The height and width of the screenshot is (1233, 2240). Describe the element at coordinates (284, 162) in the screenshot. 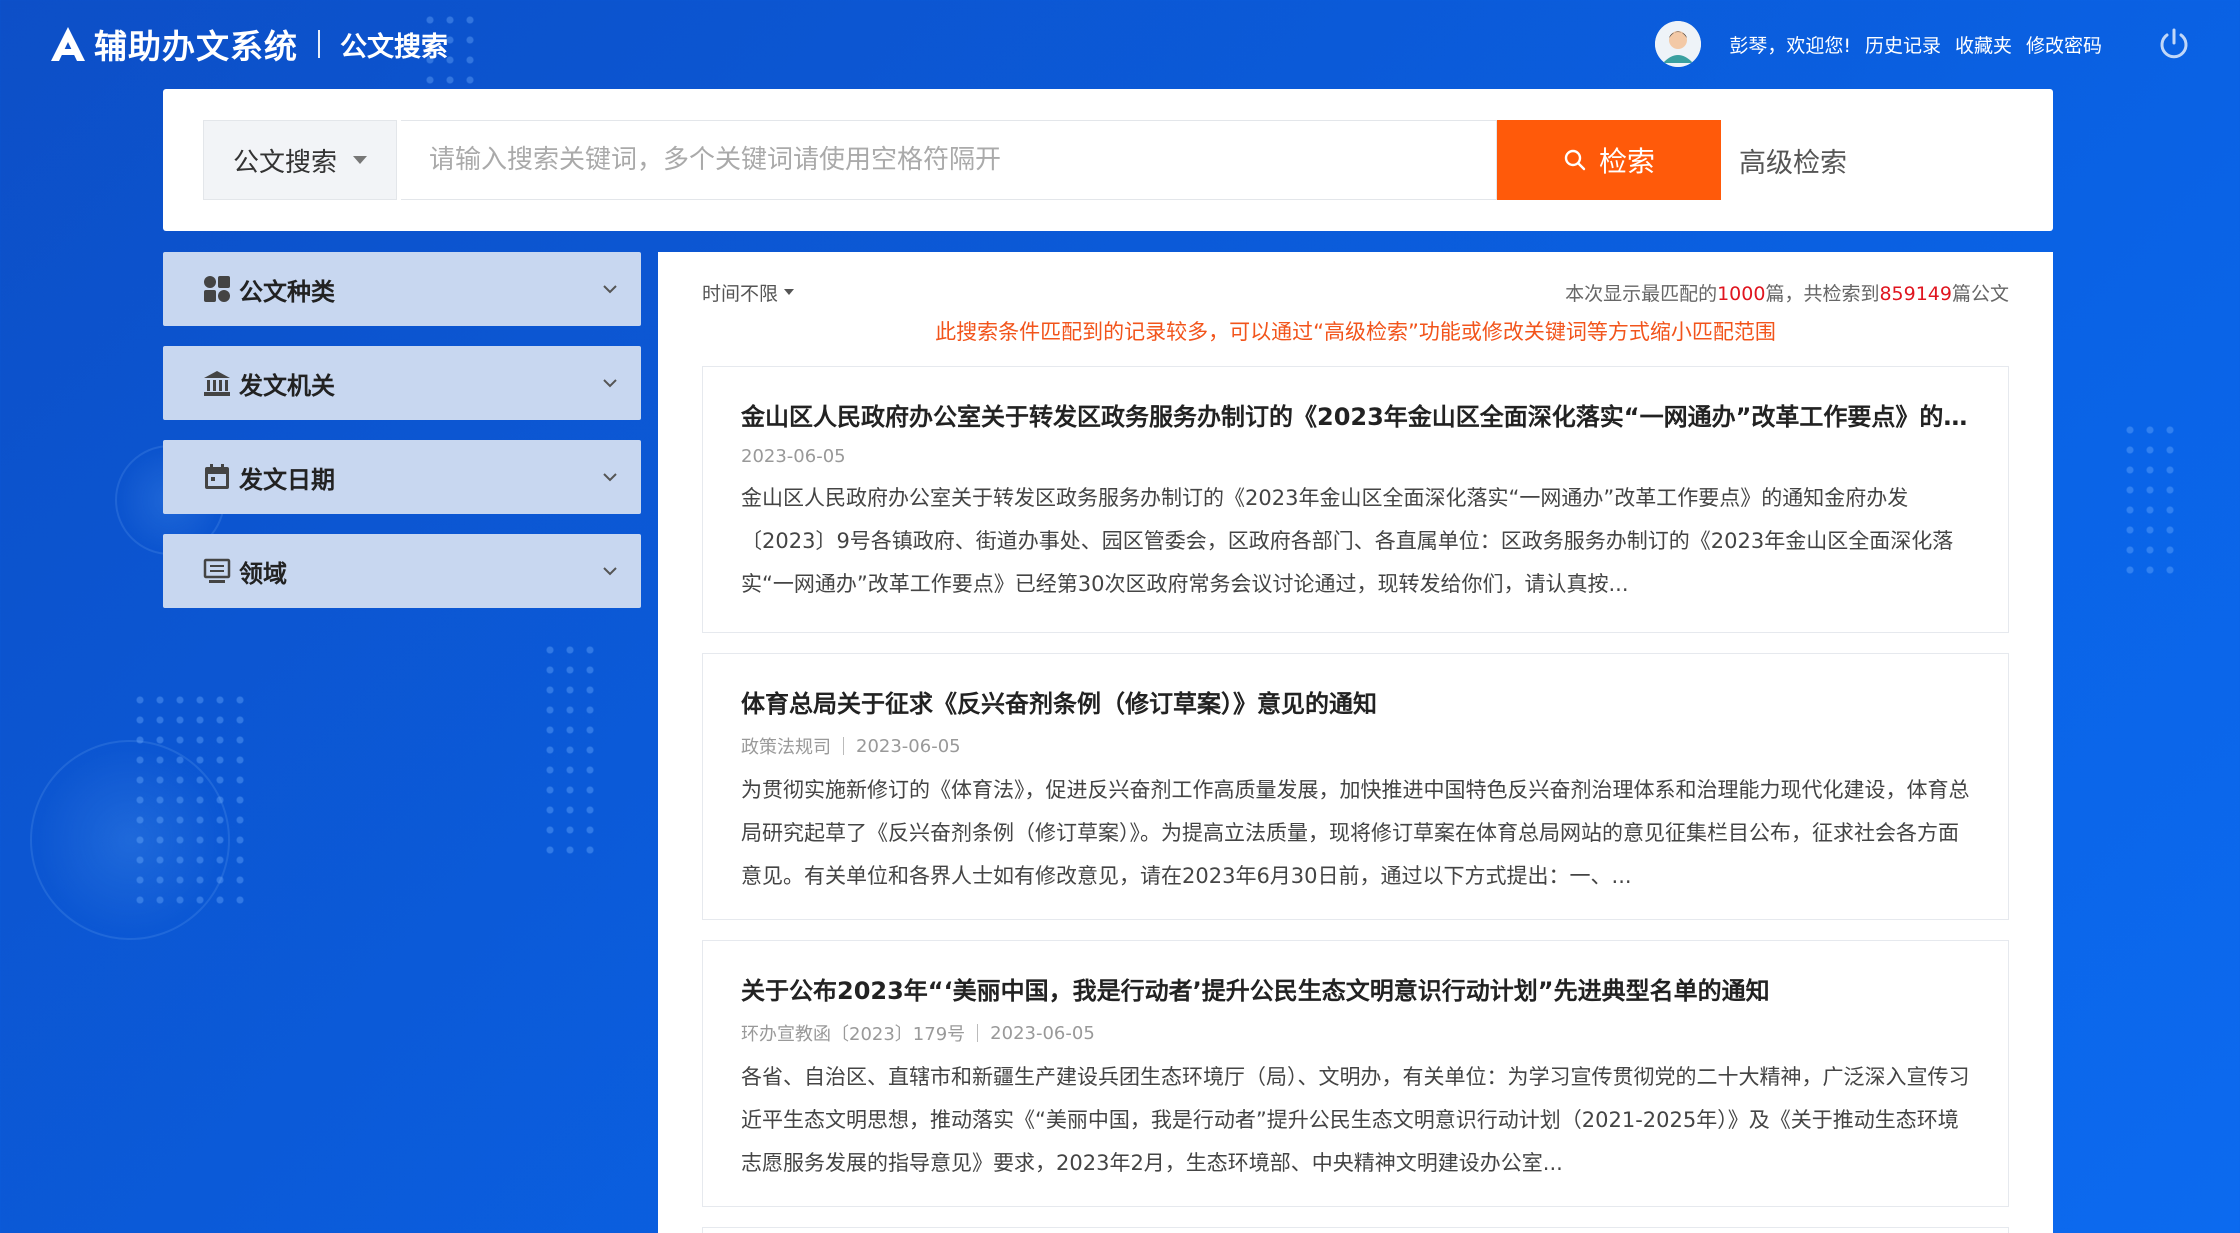

I see `search-type-label: 公文搜索` at that location.